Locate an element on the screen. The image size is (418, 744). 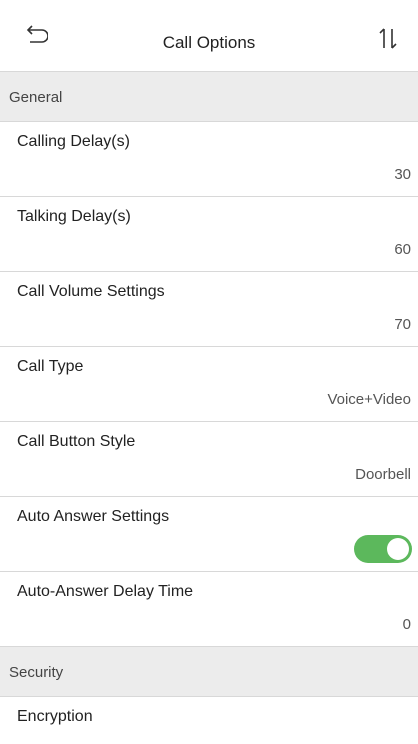
auto-answer-setting: Auto Answer Settings is located at coordinates (209, 534).